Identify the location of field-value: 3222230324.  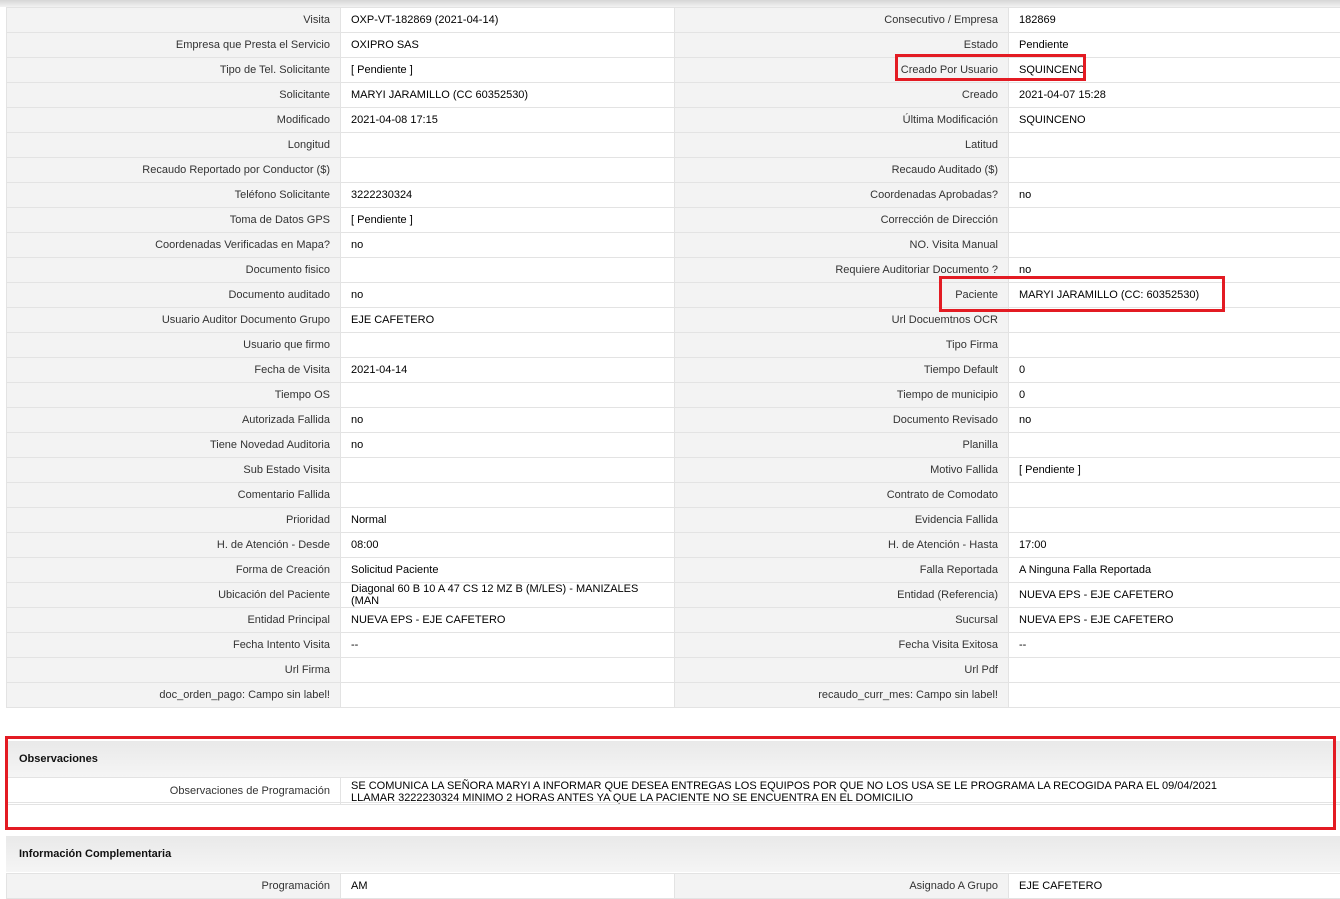
(507, 195).